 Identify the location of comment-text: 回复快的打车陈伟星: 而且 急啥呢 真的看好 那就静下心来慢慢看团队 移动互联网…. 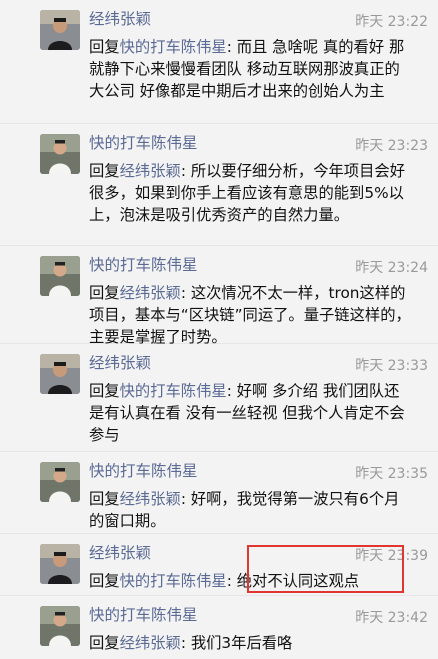
(250, 69).